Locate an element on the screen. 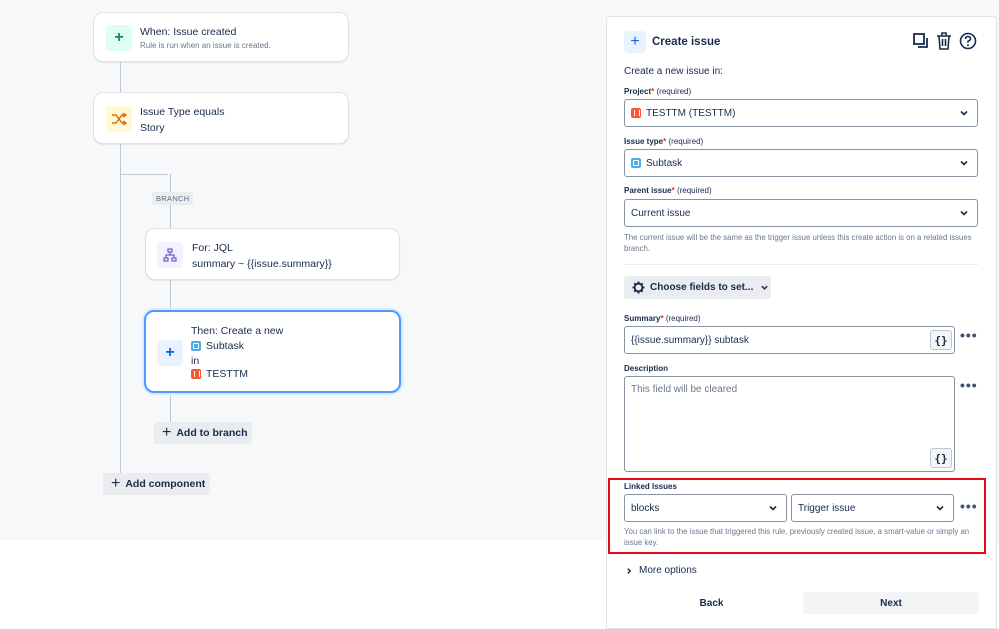 This screenshot has width=999, height=629. highlight-box is located at coordinates (797, 516).